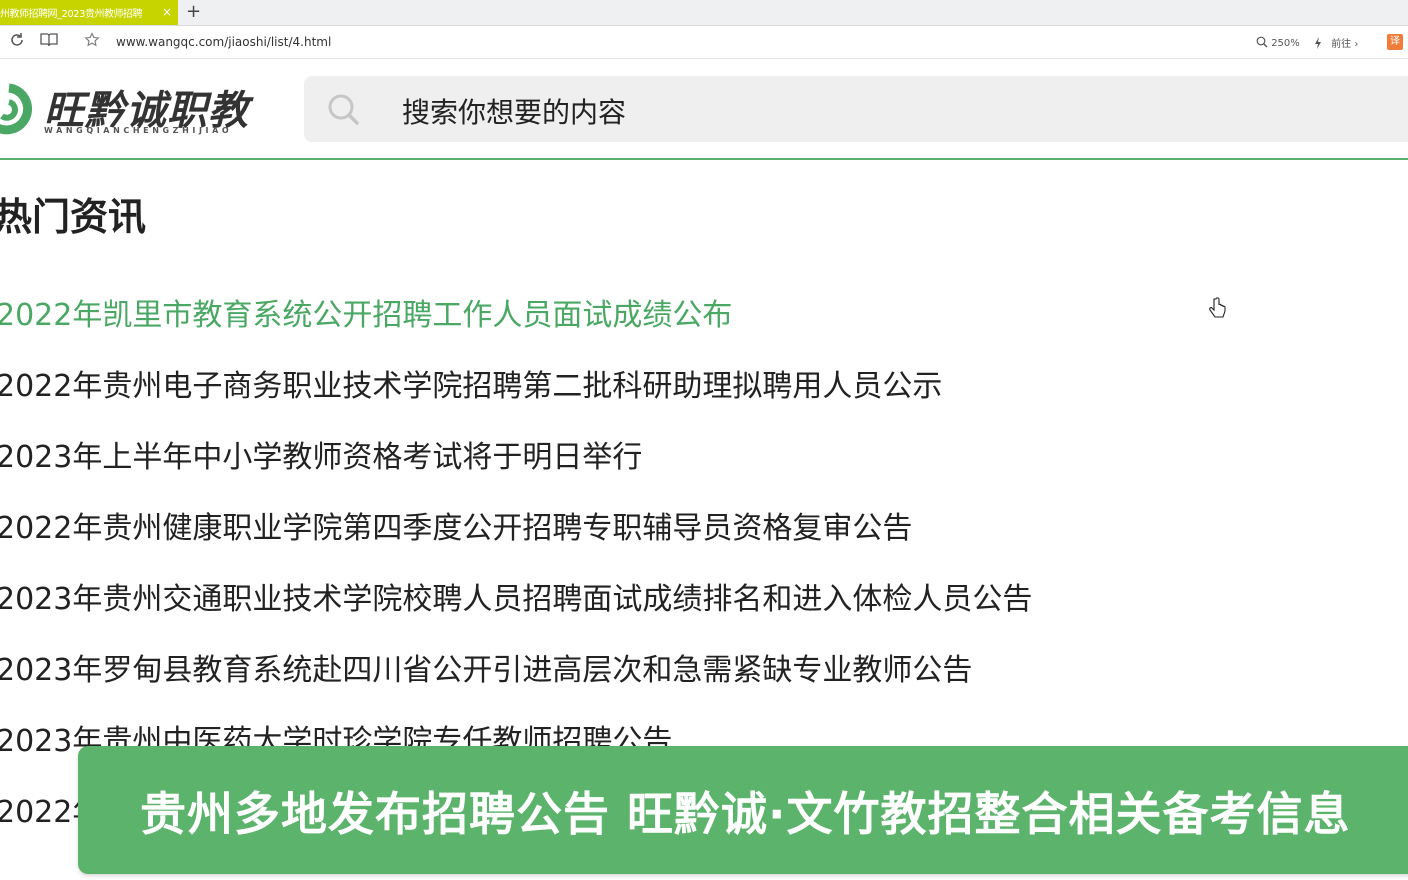 The image size is (1408, 880). I want to click on url-field: www.wangqc.com/jiaoshi/list/4.html, so click(223, 42).